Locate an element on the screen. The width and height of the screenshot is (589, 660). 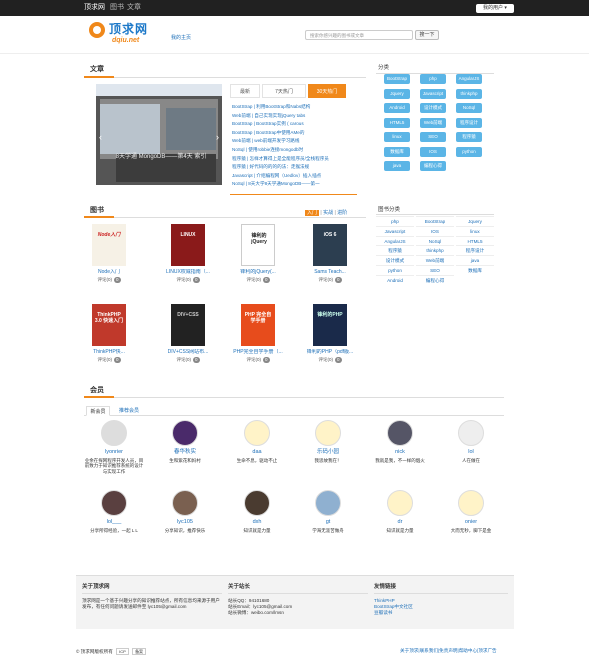
article-link: 程序猿 | 怎样才算得上是全能程序员/全栈程序员 is located at coordinates (294, 160).